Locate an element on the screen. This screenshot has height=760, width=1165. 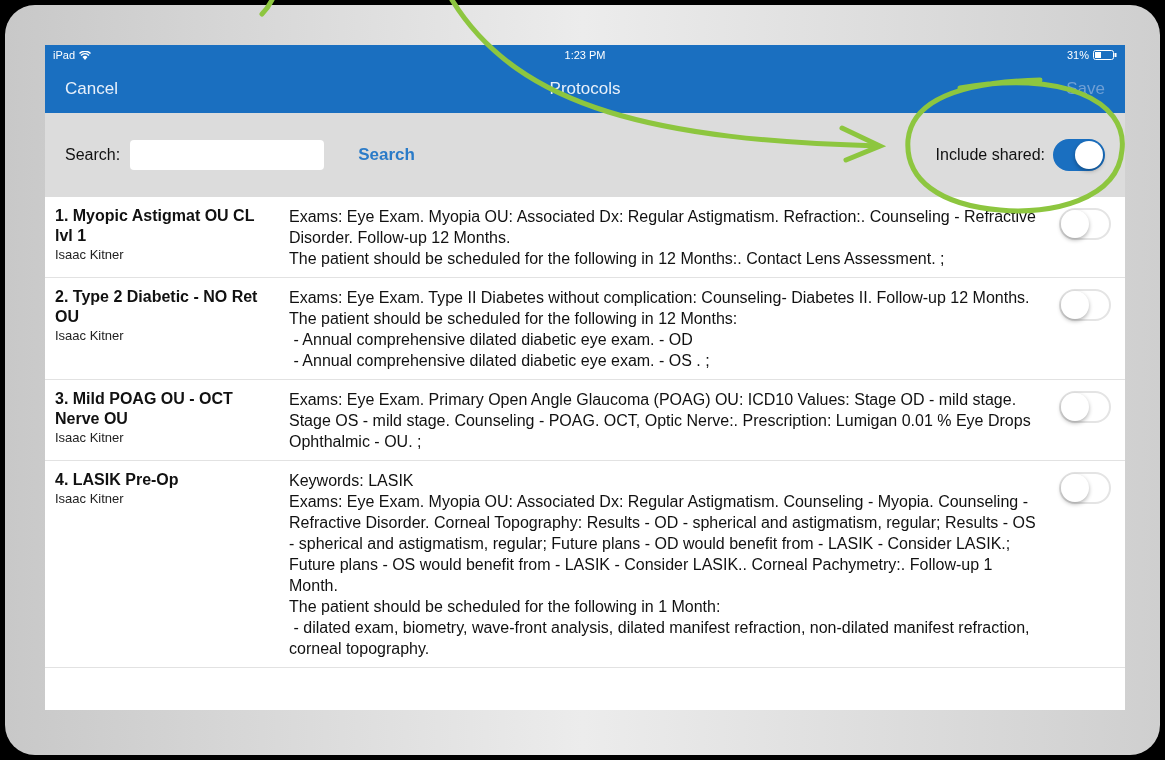
protocol-description-line: The patient should be scheduled for the following in 12 Months:. Contact Lens Assessment. ; is located at coordinates (617, 259).